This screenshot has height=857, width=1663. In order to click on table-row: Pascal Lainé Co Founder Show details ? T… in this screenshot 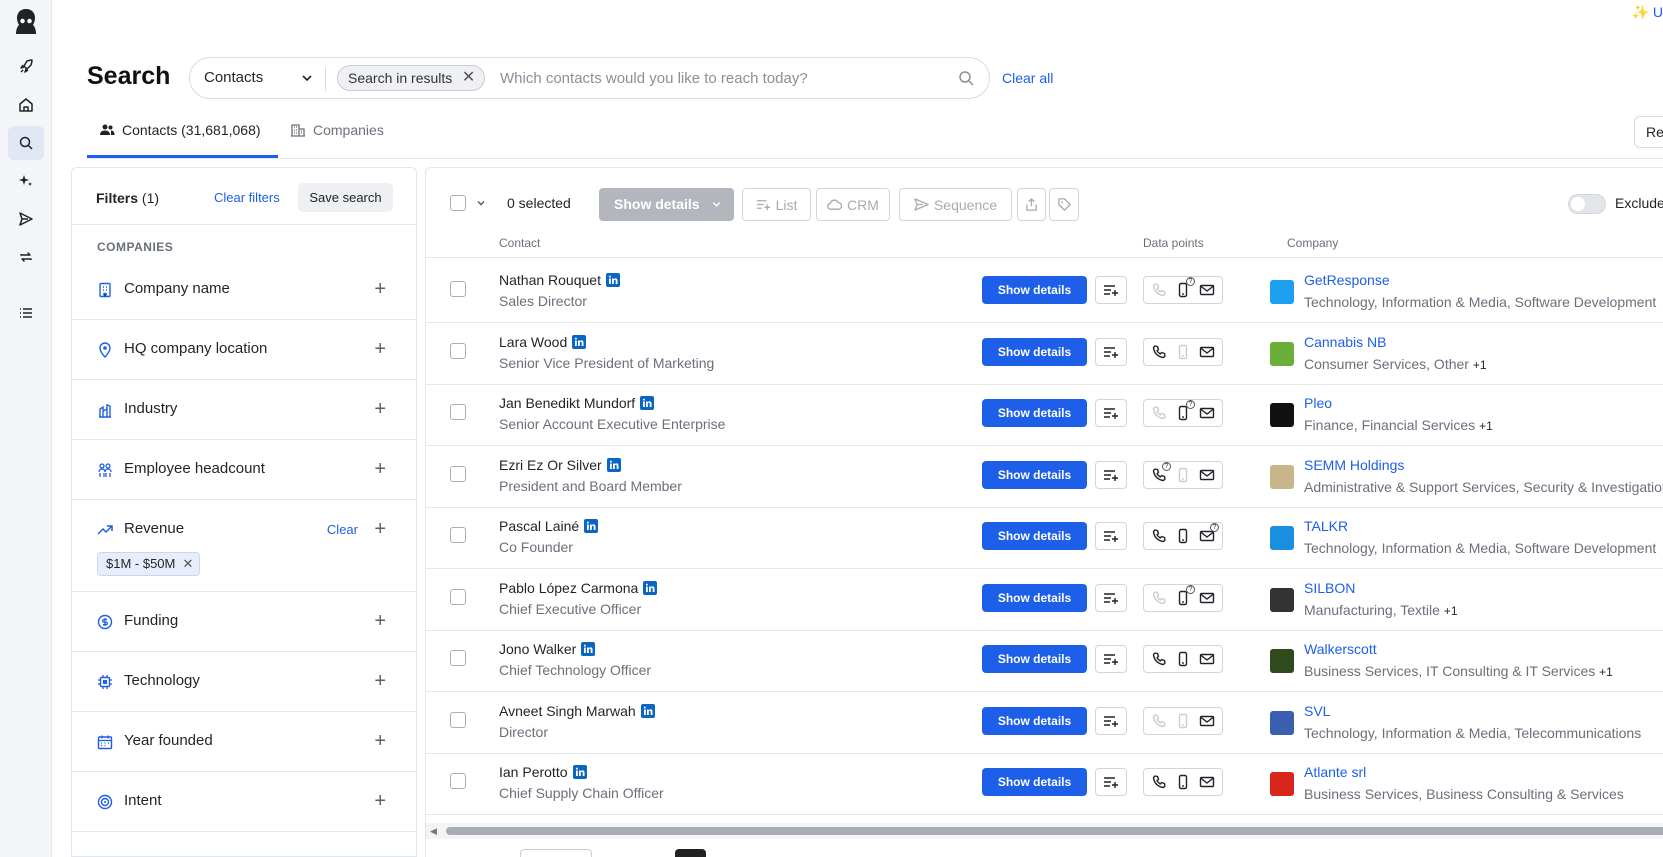, I will do `click(1044, 536)`.